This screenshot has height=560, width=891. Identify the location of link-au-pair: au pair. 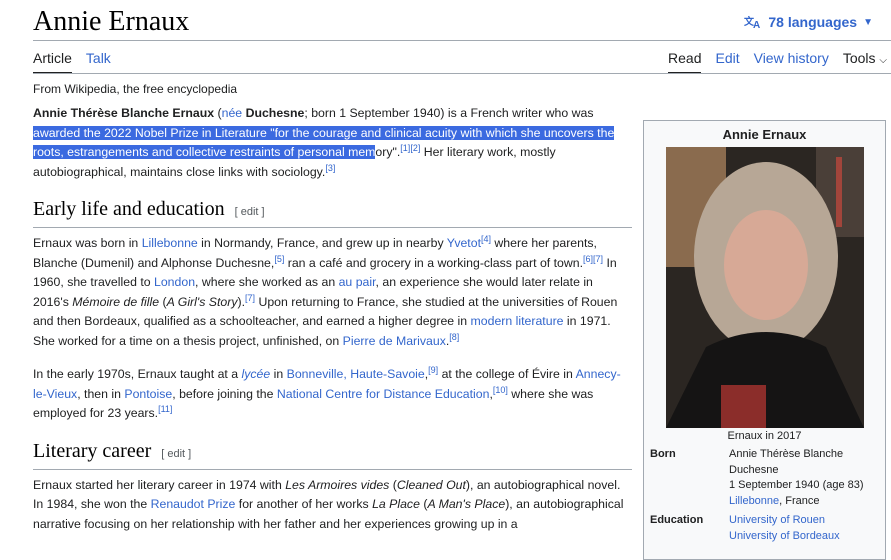
(357, 282).